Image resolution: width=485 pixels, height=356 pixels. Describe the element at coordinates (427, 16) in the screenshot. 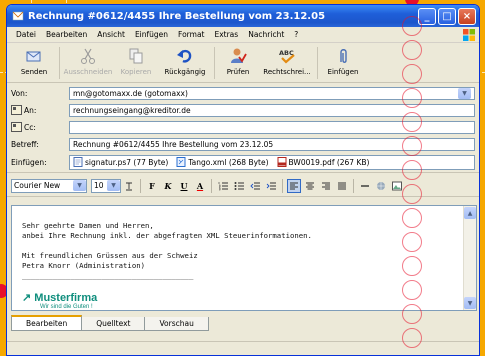

I see `minimize-icon: _` at that location.